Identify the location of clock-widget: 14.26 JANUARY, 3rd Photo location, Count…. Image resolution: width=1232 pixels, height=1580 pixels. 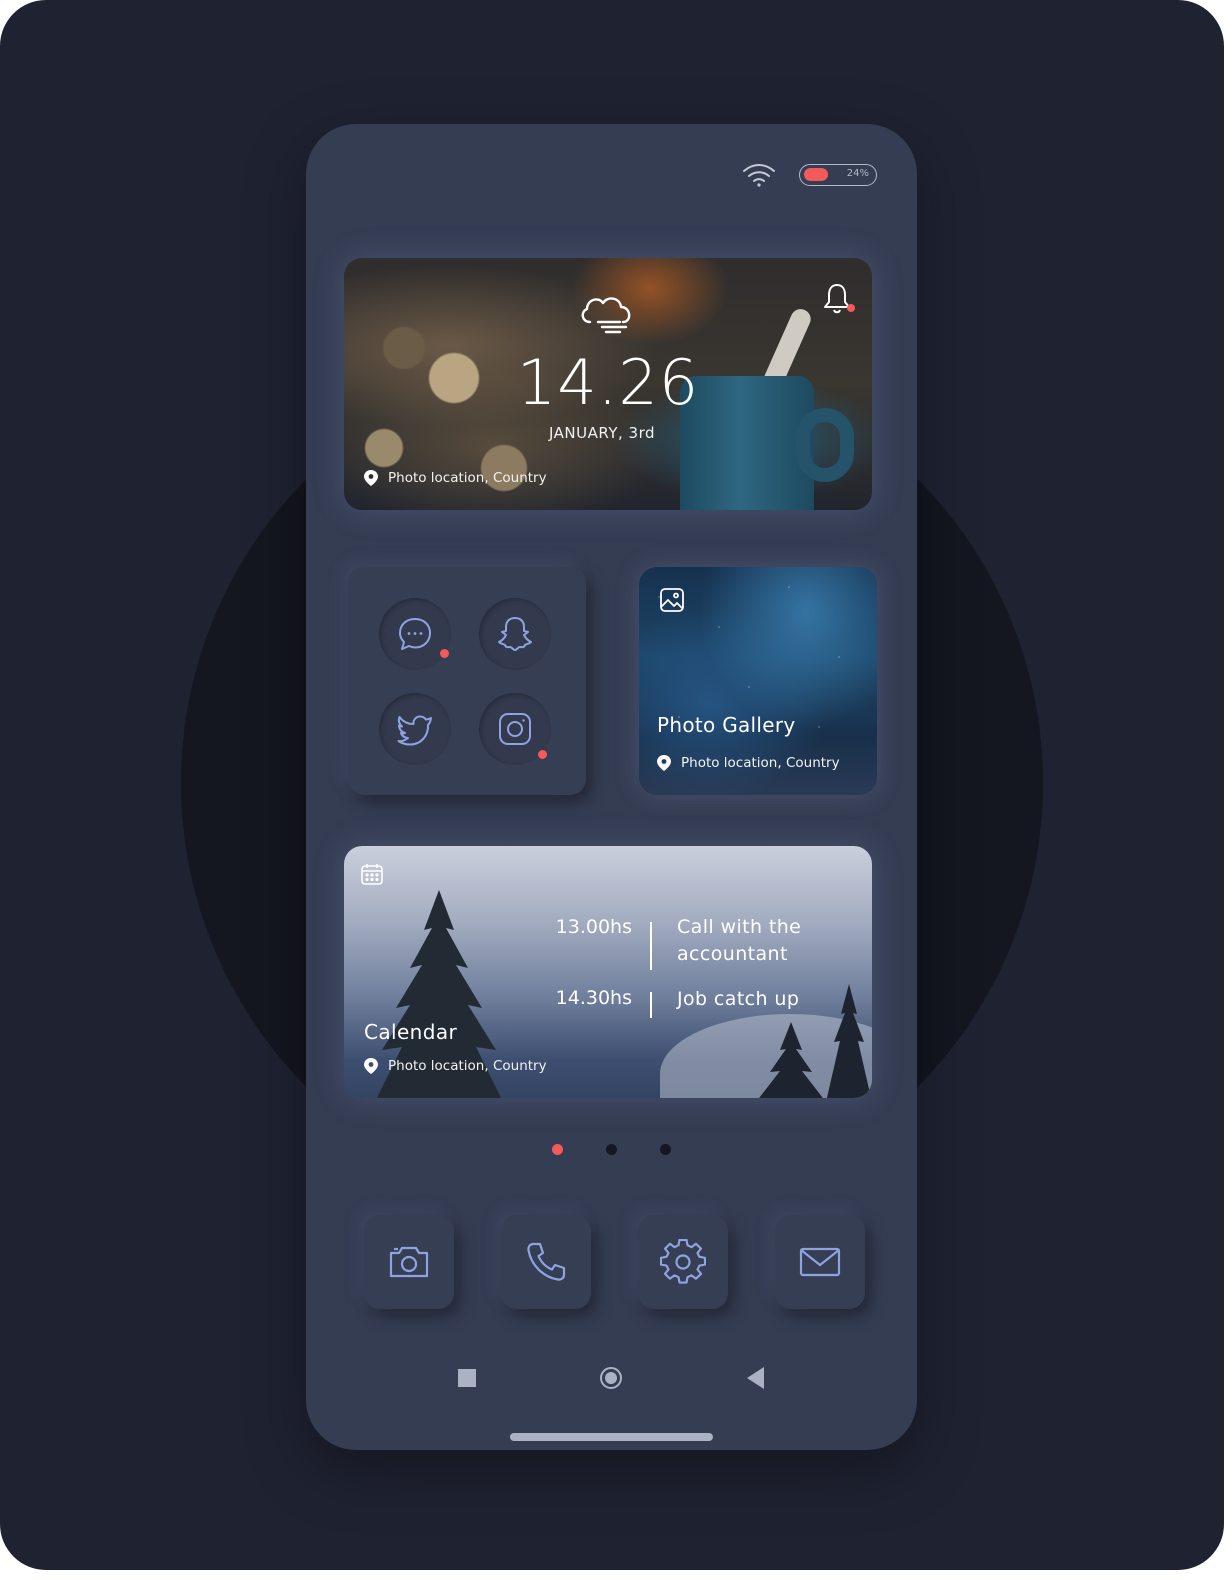
(608, 384).